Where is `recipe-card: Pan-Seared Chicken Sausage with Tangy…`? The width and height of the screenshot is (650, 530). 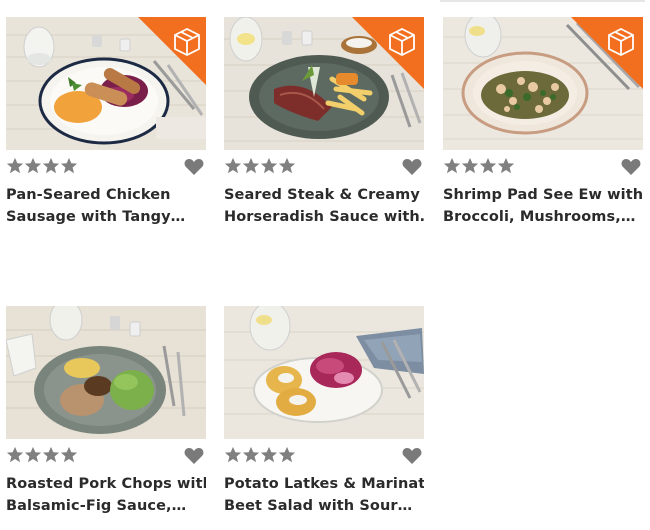
recipe-card: Pan-Seared Chicken Sausage with Tangy… is located at coordinates (106, 124).